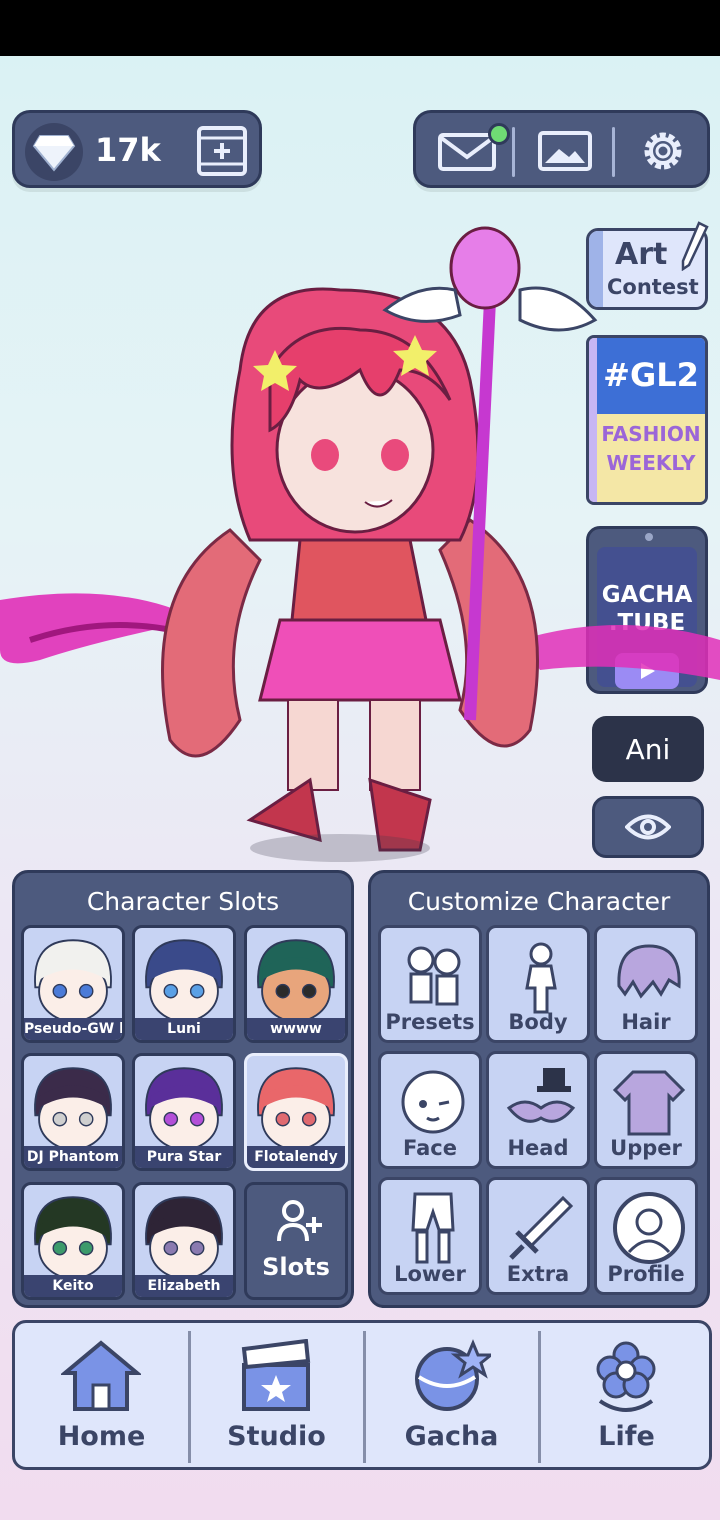 The width and height of the screenshot is (720, 1520). What do you see at coordinates (430, 1022) in the screenshot?
I see `presets-label: Presets` at bounding box center [430, 1022].